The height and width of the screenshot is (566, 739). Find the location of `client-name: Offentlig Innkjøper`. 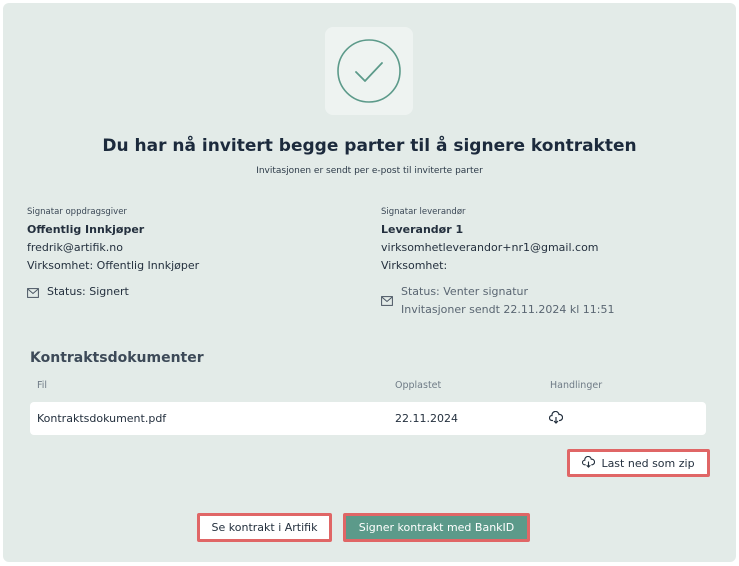

client-name: Offentlig Innkjøper is located at coordinates (86, 229).